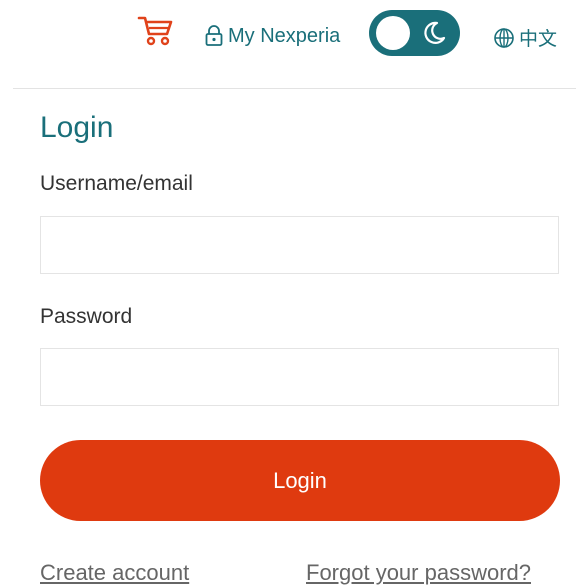  What do you see at coordinates (284, 35) in the screenshot?
I see `my-nexperia-label: My Nexperia` at bounding box center [284, 35].